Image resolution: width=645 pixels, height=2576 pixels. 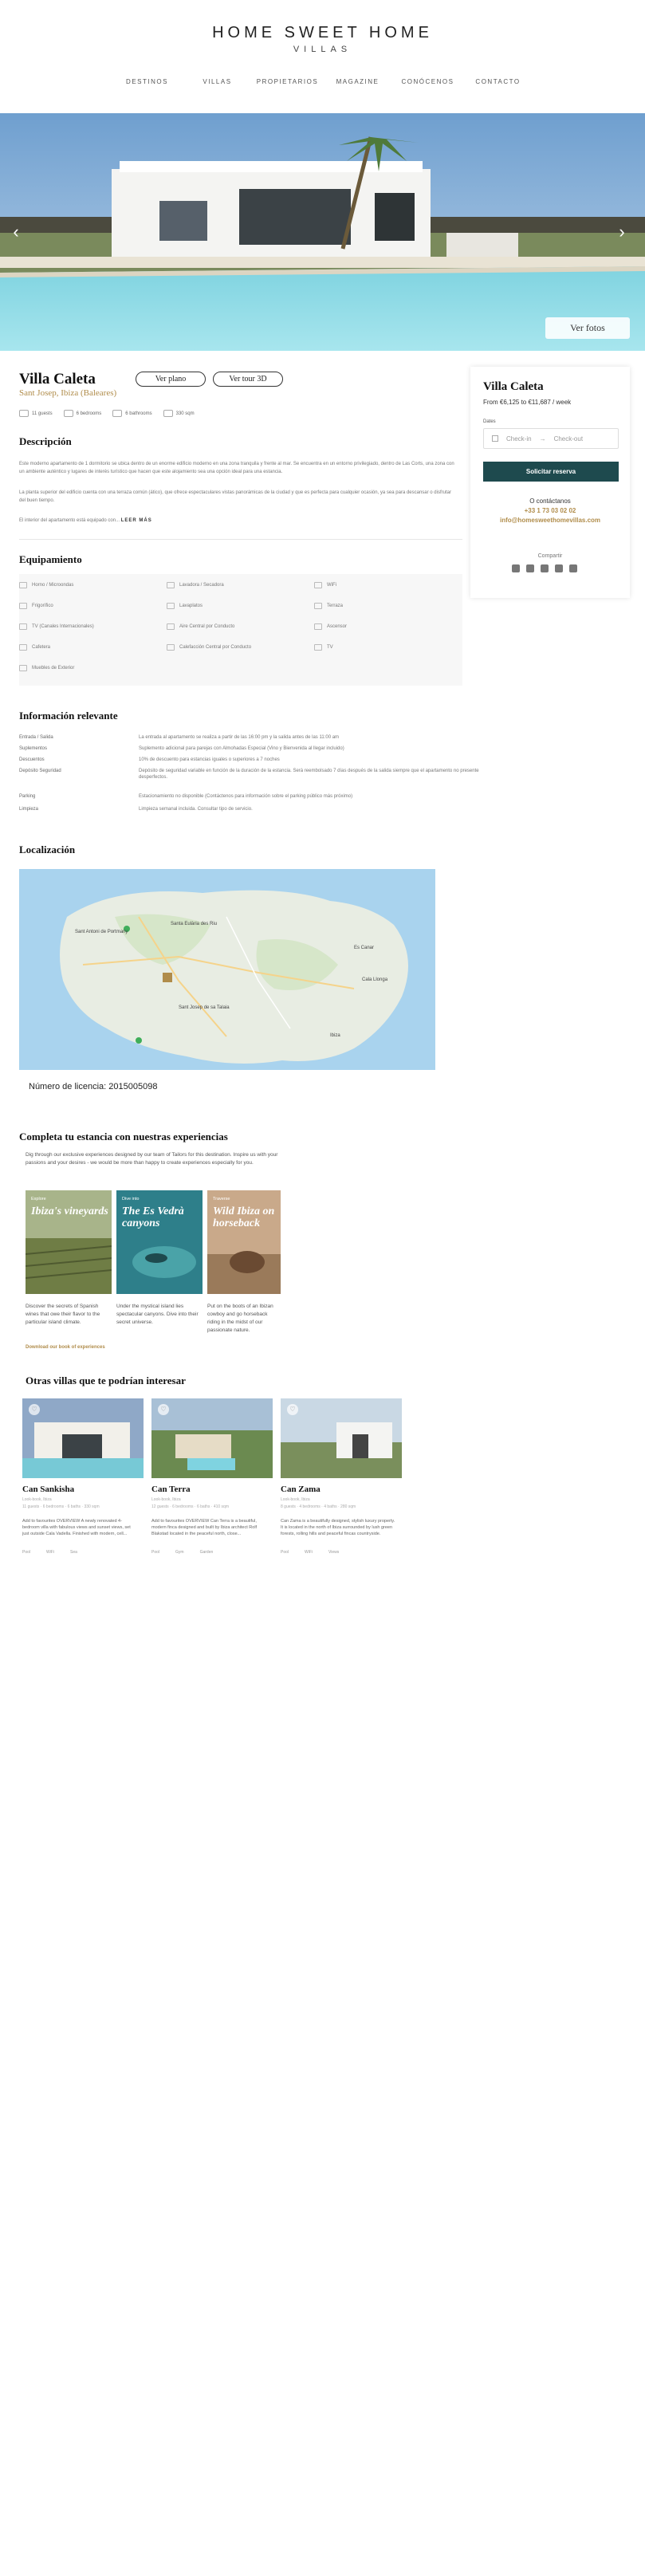 What do you see at coordinates (106, 1380) in the screenshot?
I see `other-villas-heading: Otras villas que te podrían interesar` at bounding box center [106, 1380].